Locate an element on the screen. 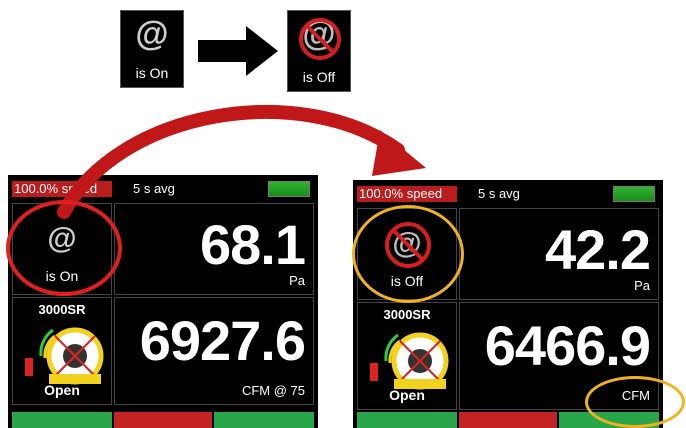  at-status-caption: is Off is located at coordinates (407, 281).